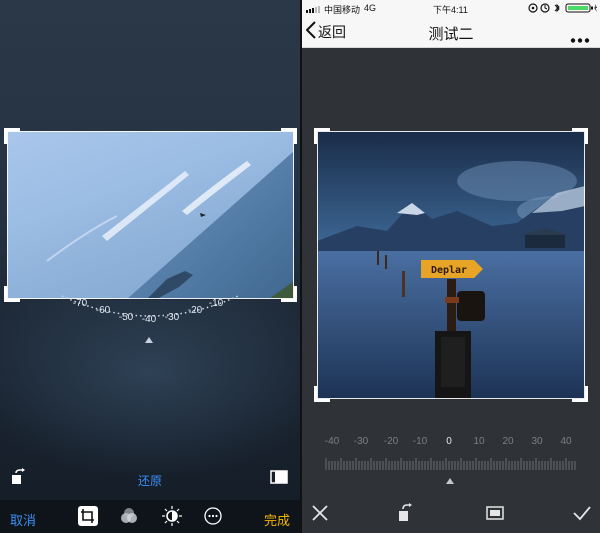 This screenshot has height=533, width=600. Describe the element at coordinates (150, 480) in the screenshot. I see `reset-button: 还原` at that location.